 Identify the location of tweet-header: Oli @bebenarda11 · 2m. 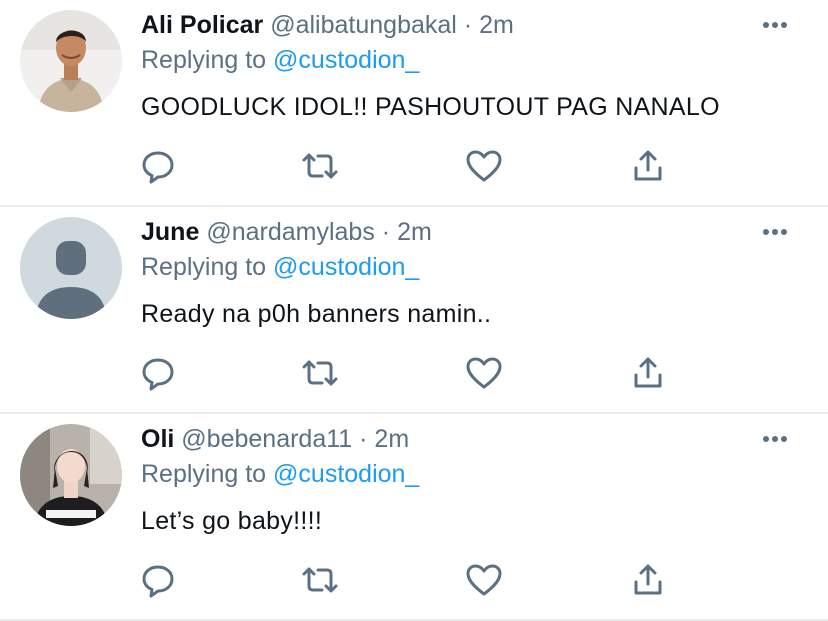
(275, 439).